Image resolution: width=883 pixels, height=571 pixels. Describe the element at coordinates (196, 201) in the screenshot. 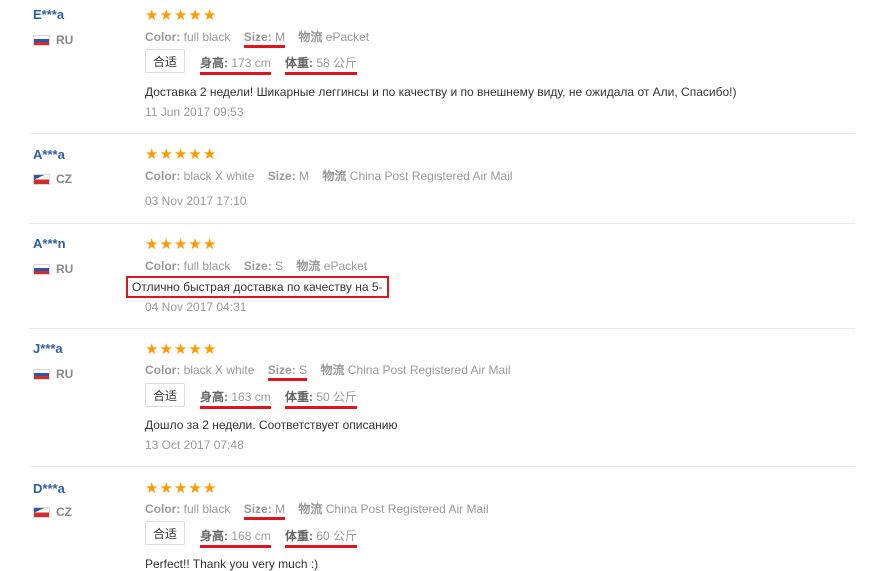

I see `review-date: 03 Nov 2017 17:10` at that location.